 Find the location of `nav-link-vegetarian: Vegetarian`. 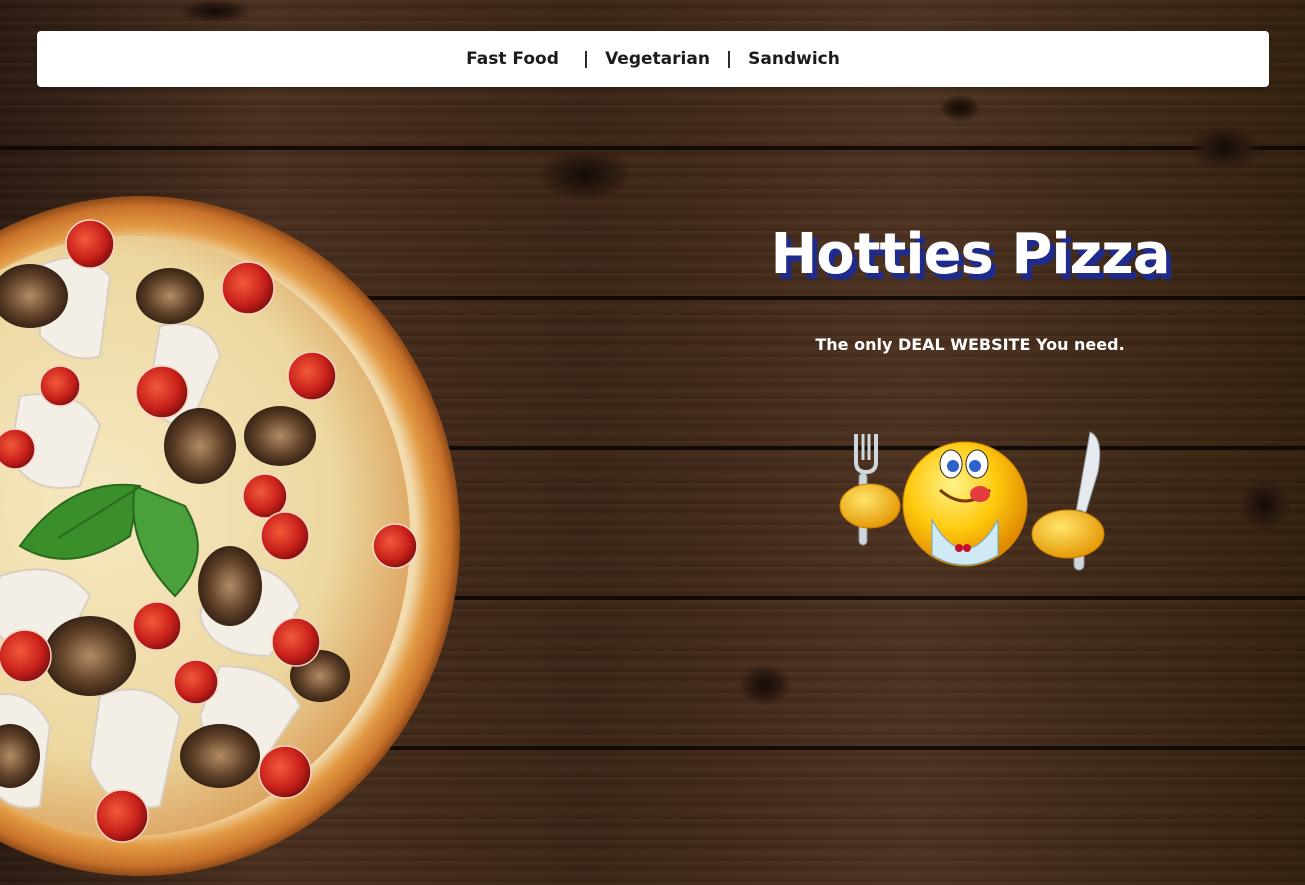

nav-link-vegetarian: Vegetarian is located at coordinates (657, 59).